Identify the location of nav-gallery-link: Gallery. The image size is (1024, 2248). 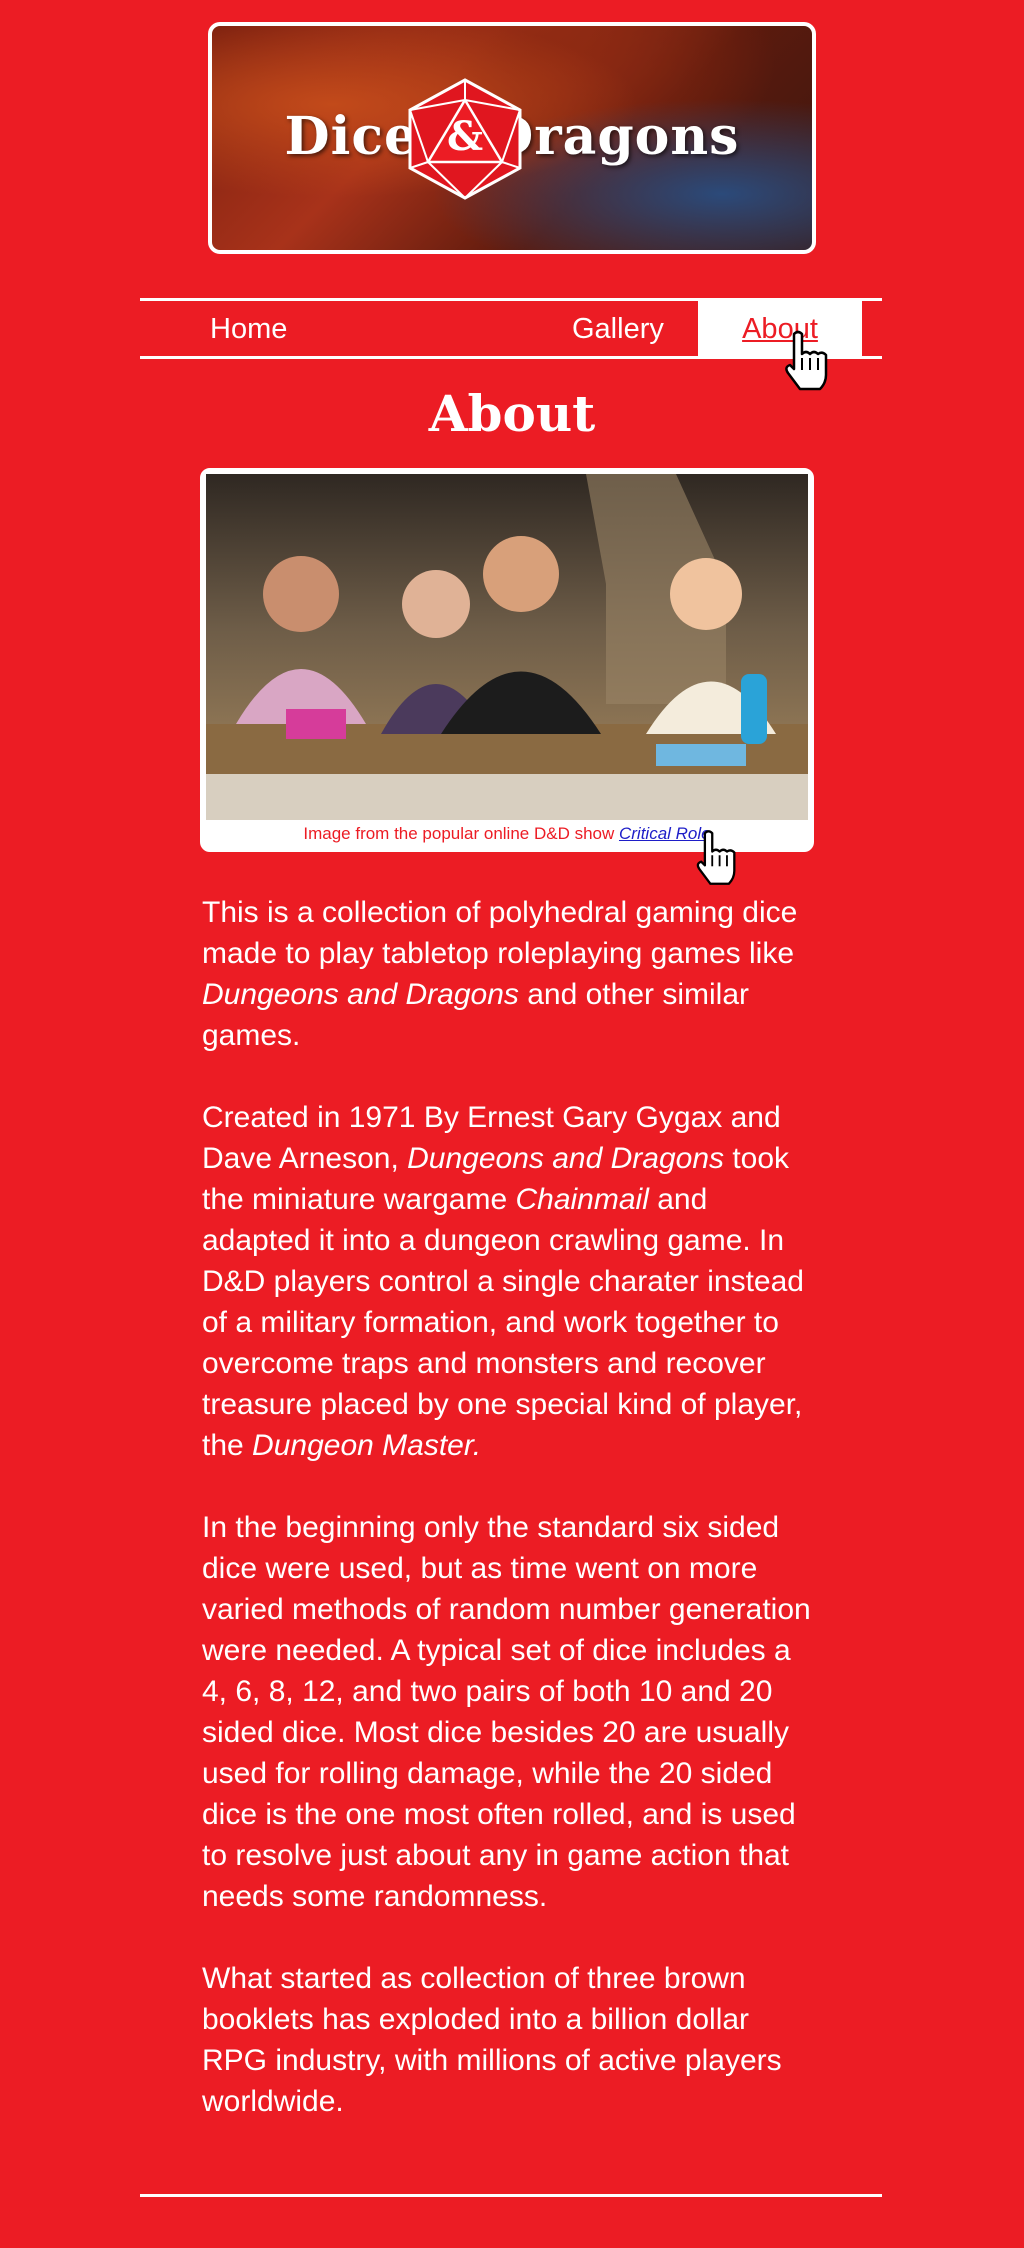
(618, 329).